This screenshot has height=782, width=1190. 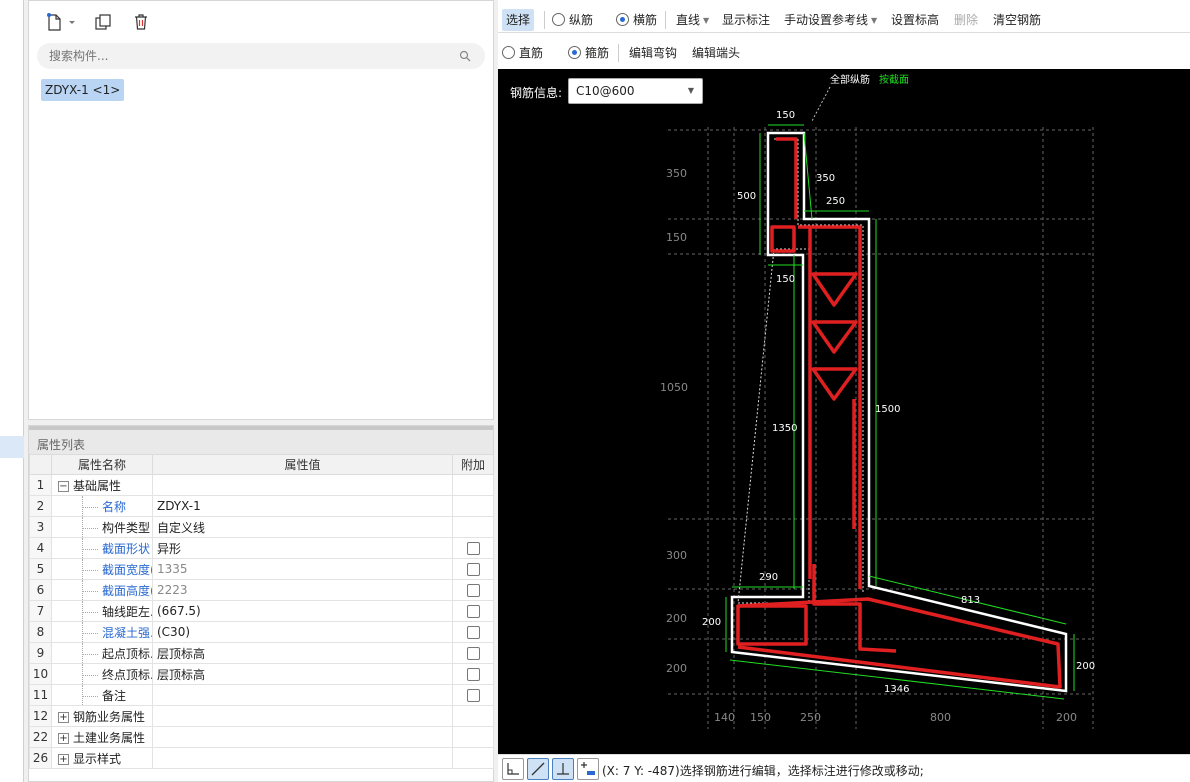 What do you see at coordinates (800, 371) in the screenshot?
I see `inner-dashed-outline` at bounding box center [800, 371].